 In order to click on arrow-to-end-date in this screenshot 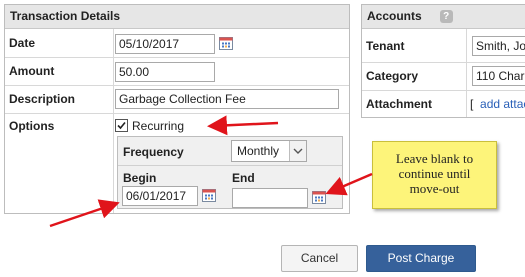, I will do `click(349, 184)`.